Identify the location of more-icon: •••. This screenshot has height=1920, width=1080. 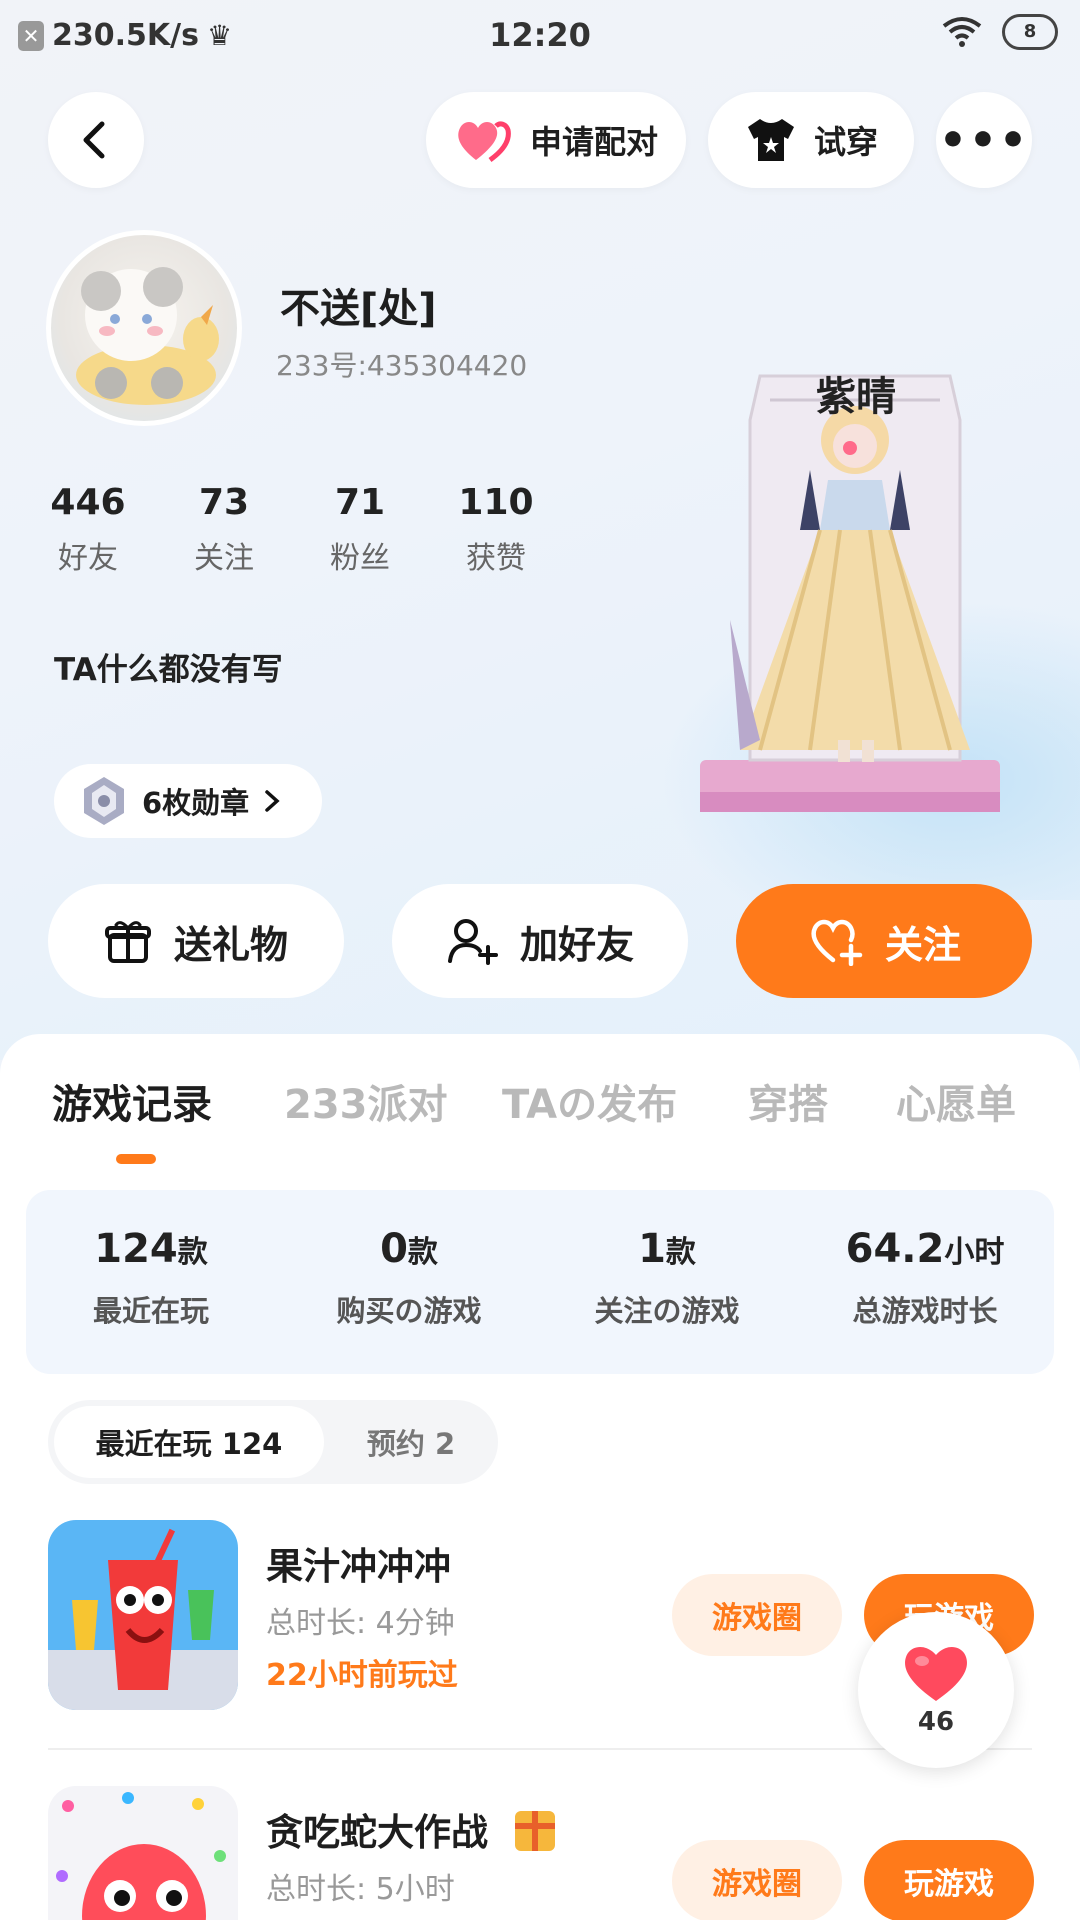
(984, 140).